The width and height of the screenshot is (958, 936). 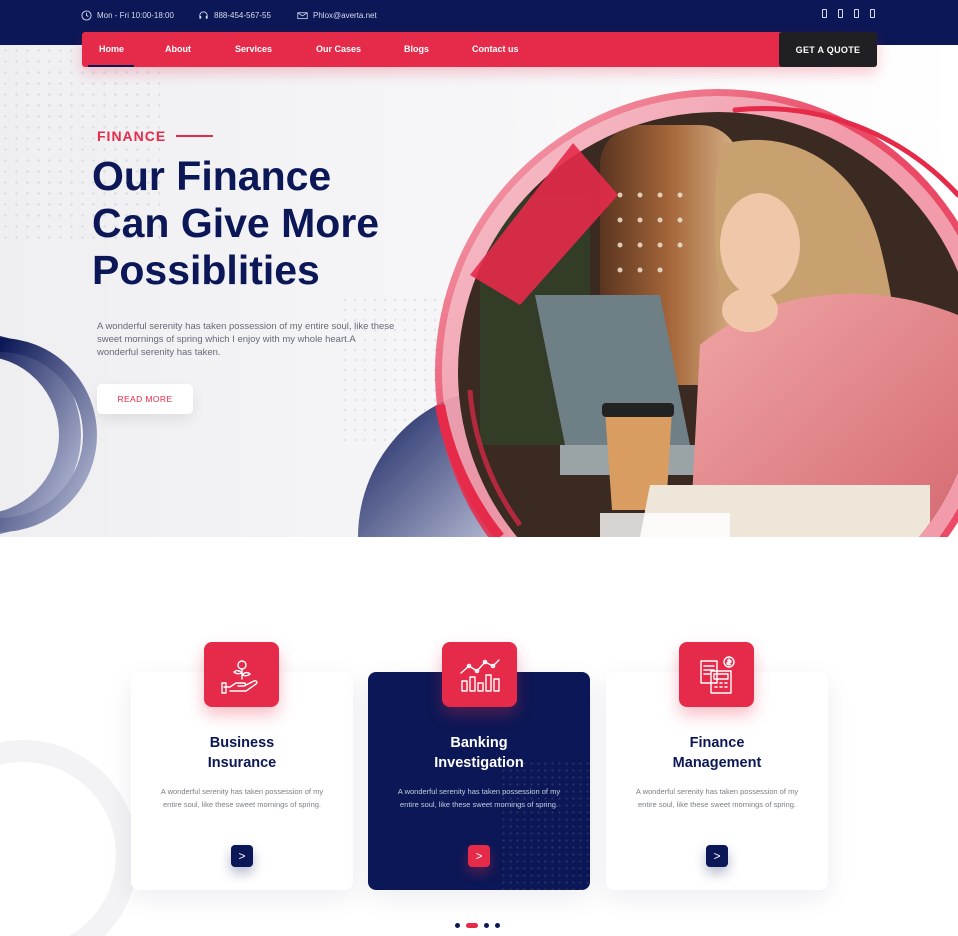 What do you see at coordinates (828, 49) in the screenshot?
I see `get-a-quote-button: GET A QUOTE` at bounding box center [828, 49].